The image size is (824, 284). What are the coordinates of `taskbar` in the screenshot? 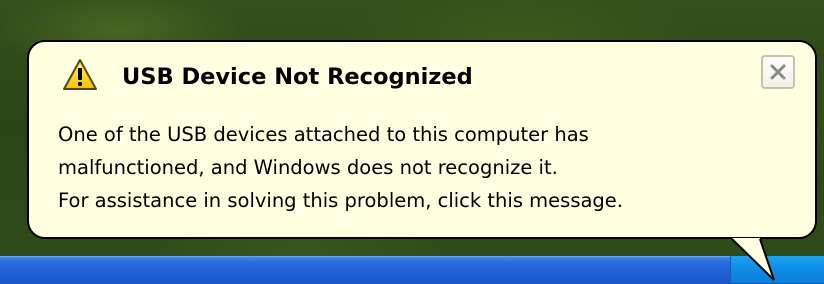 It's located at (412, 270).